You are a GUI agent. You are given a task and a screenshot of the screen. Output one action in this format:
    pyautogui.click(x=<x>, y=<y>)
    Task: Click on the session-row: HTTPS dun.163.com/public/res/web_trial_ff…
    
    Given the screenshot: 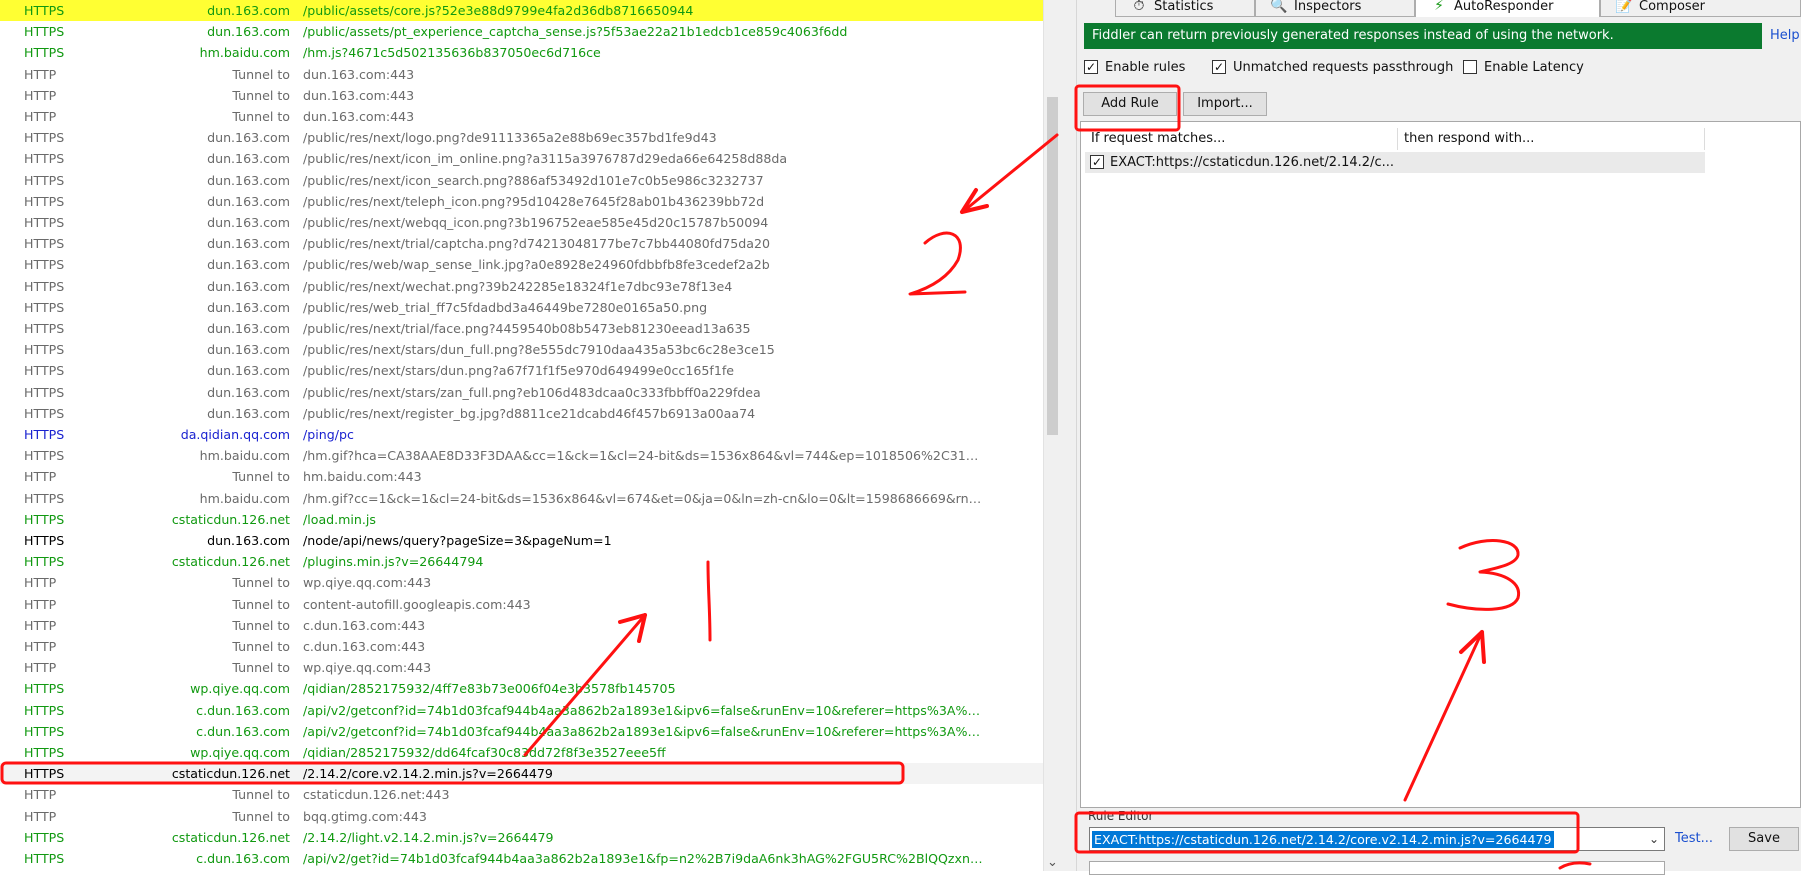 What is the action you would take?
    pyautogui.click(x=521, y=307)
    